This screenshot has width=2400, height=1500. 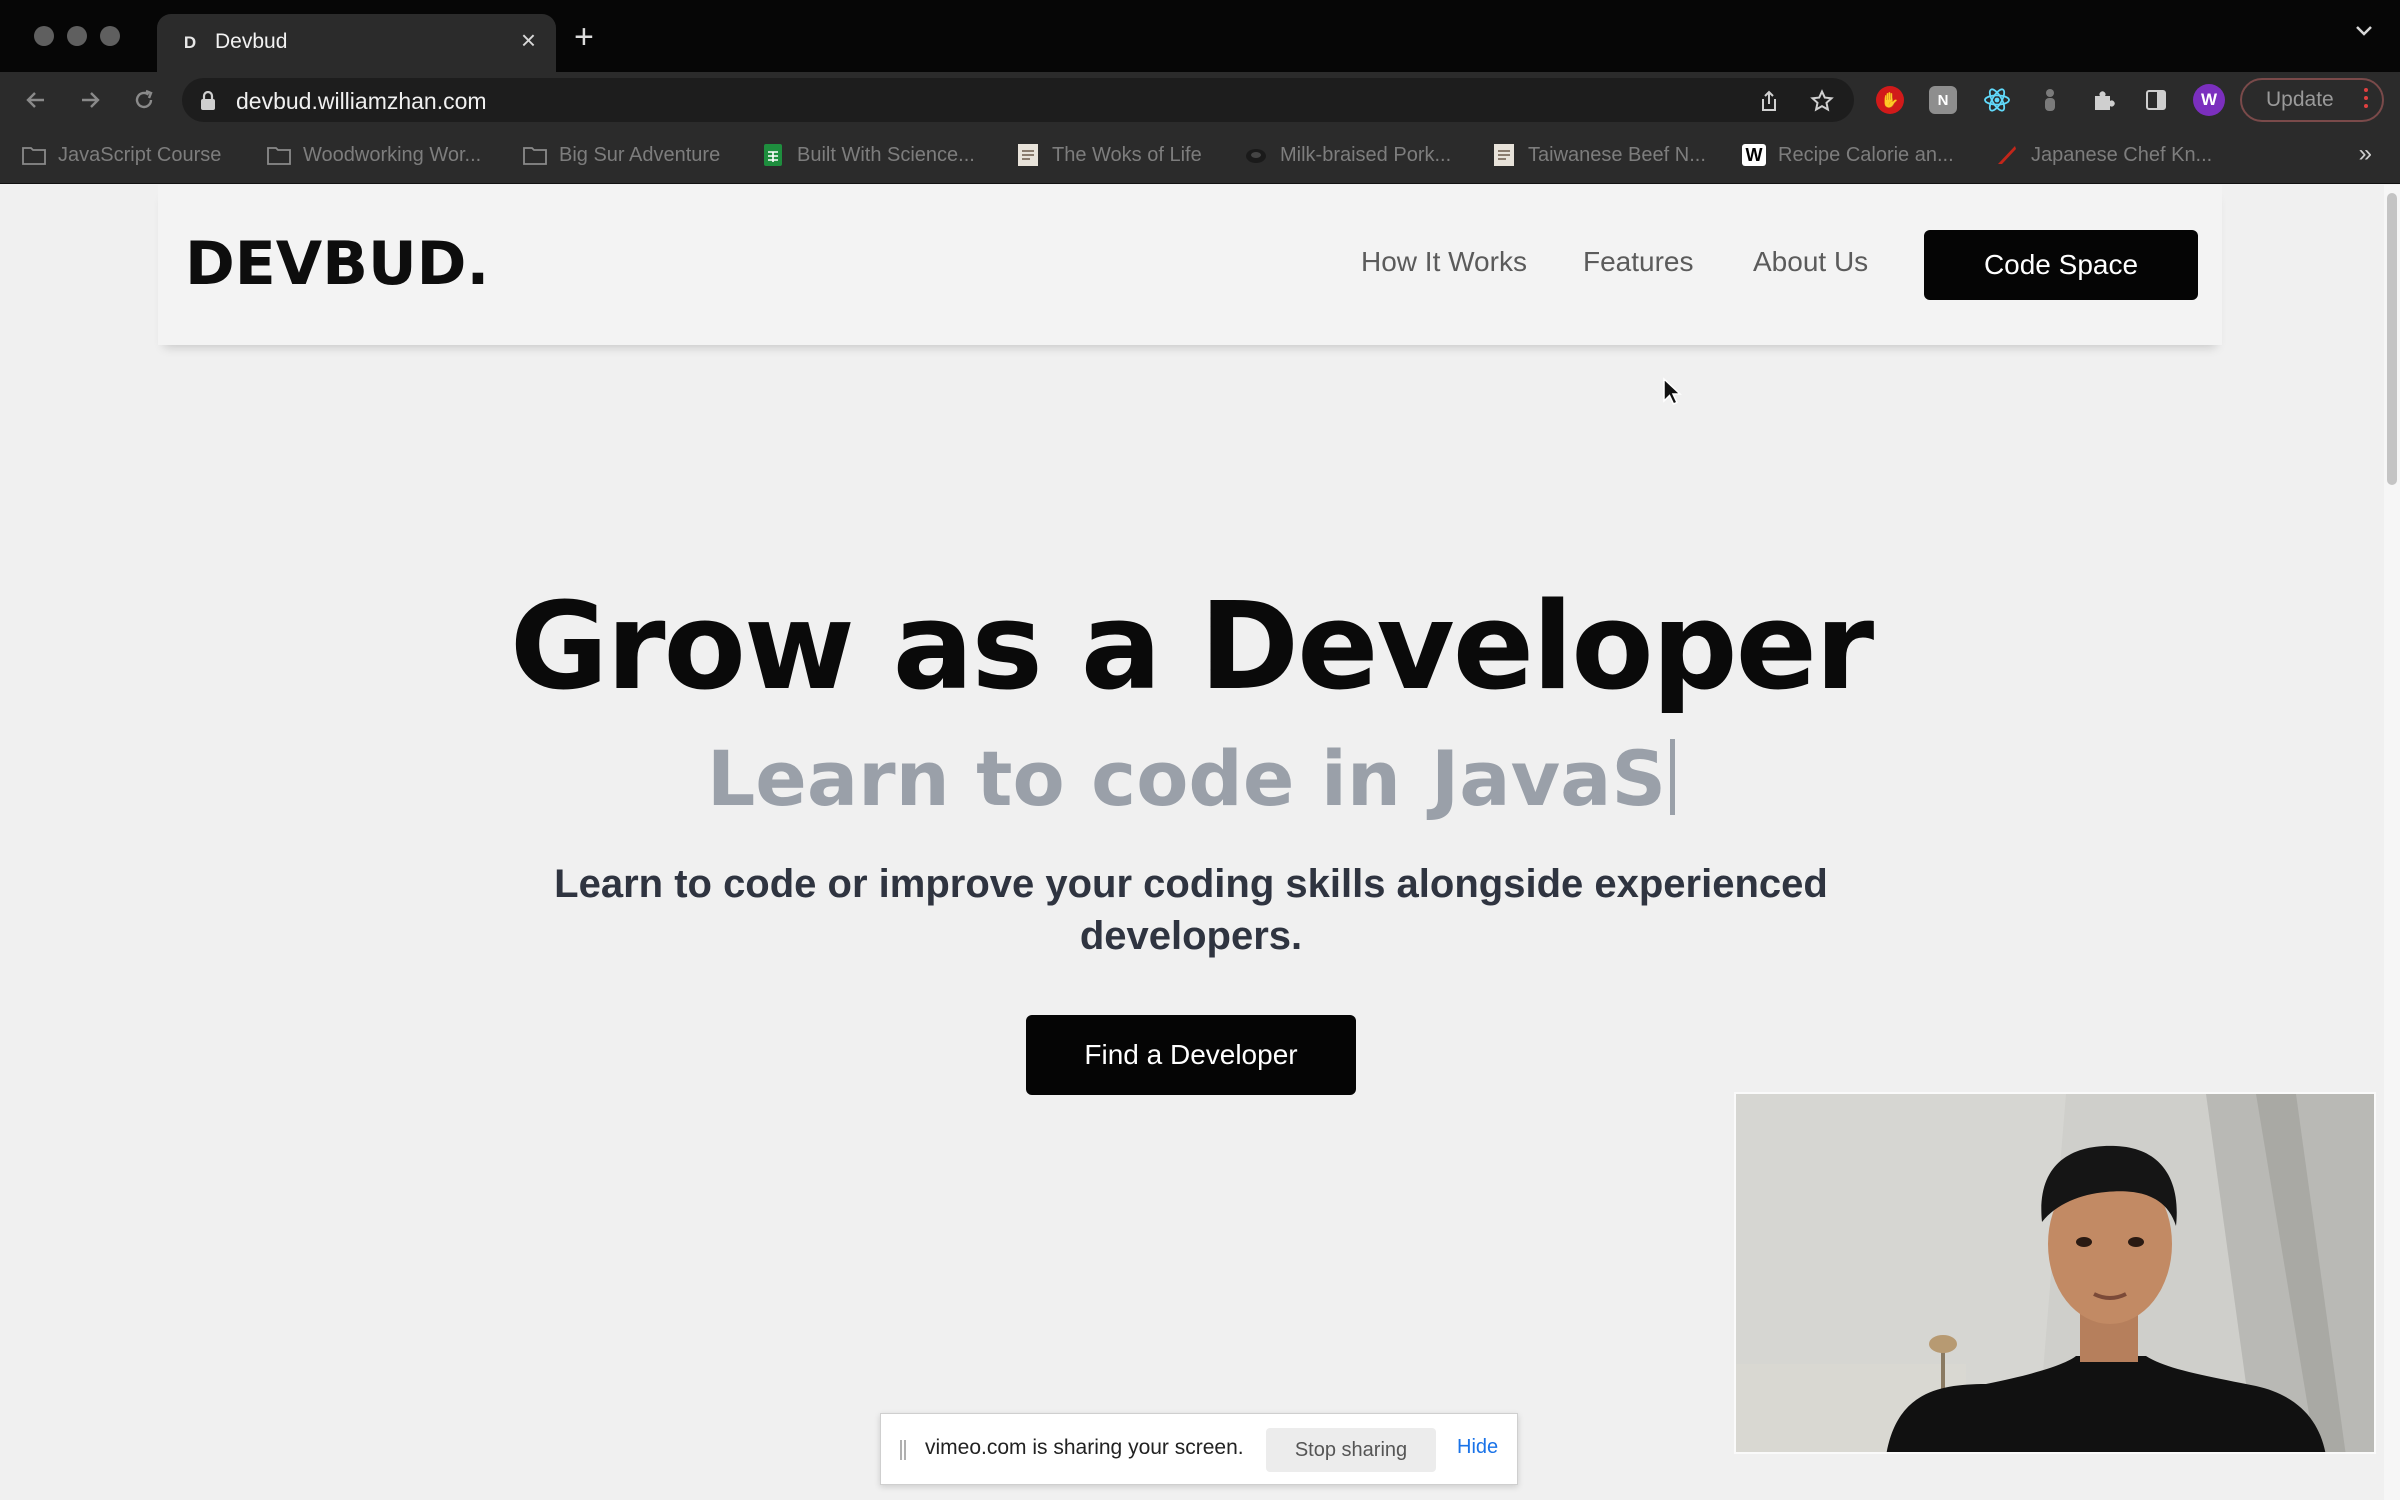 What do you see at coordinates (1673, 777) in the screenshot?
I see `typing-caret` at bounding box center [1673, 777].